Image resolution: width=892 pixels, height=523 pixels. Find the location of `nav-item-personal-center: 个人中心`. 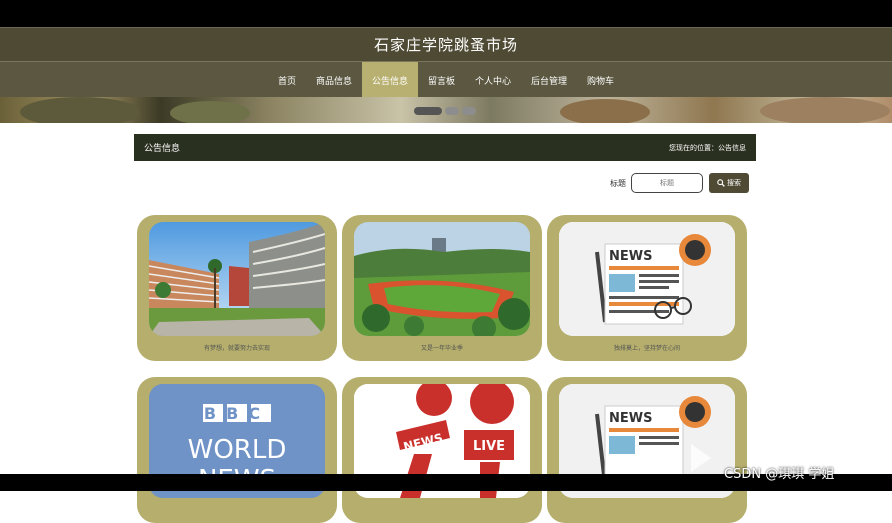

nav-item-personal-center: 个人中心 is located at coordinates (493, 80).